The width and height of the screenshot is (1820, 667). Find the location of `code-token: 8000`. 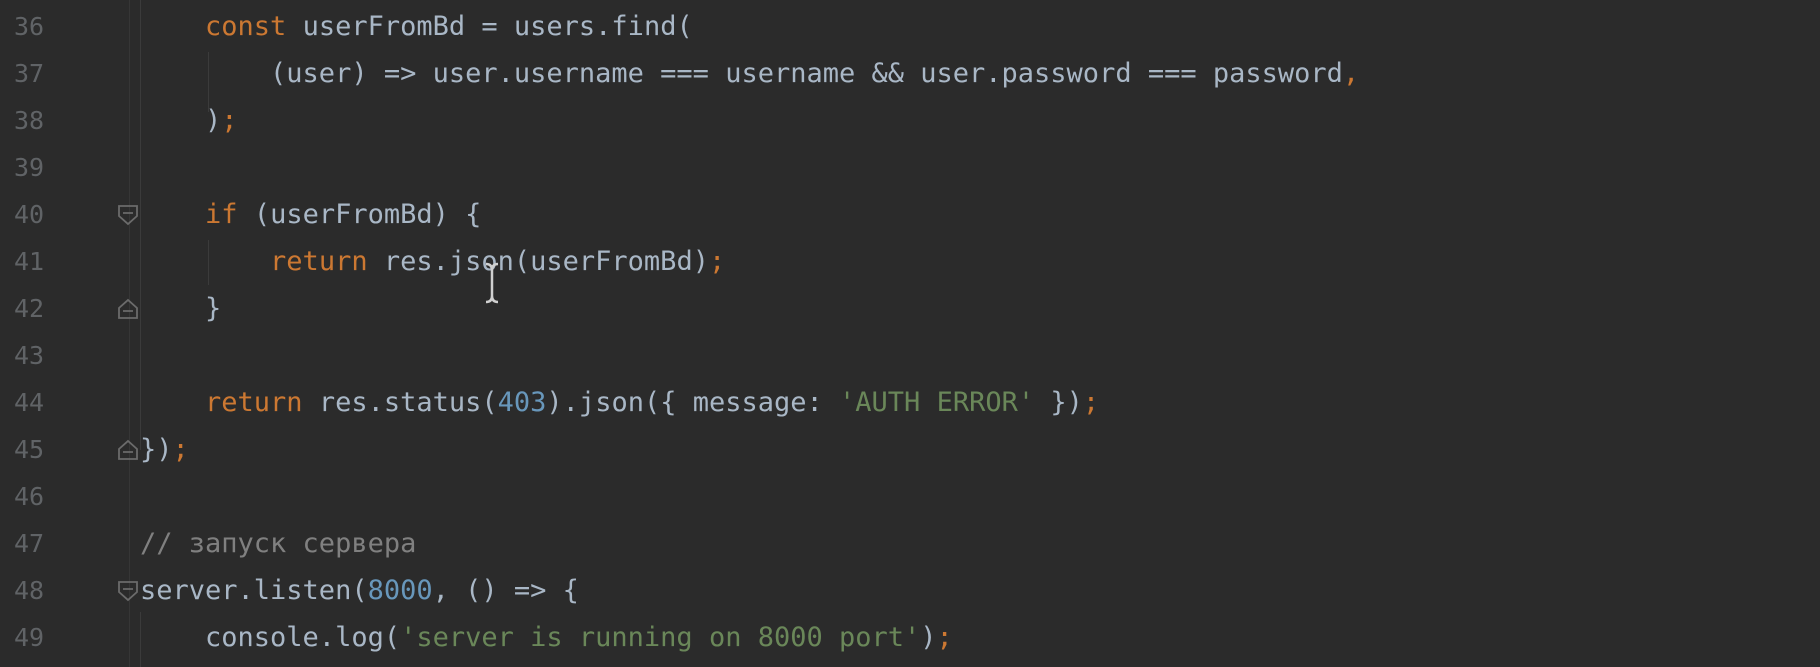

code-token: 8000 is located at coordinates (400, 590).